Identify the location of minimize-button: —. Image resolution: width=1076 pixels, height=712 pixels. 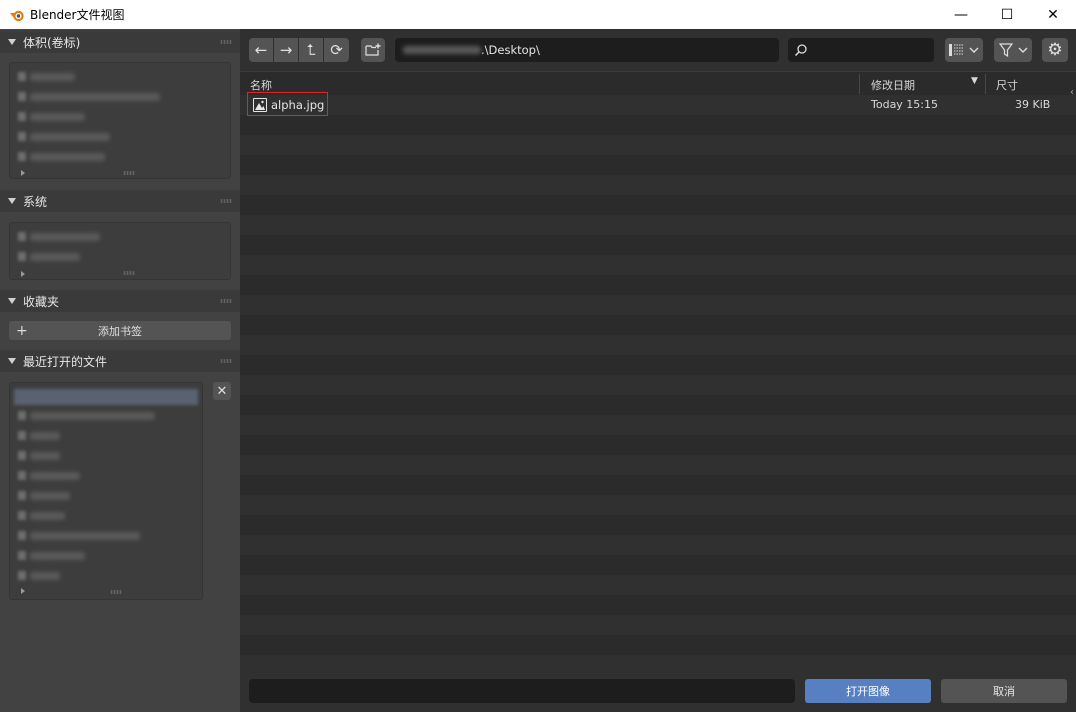
(961, 14).